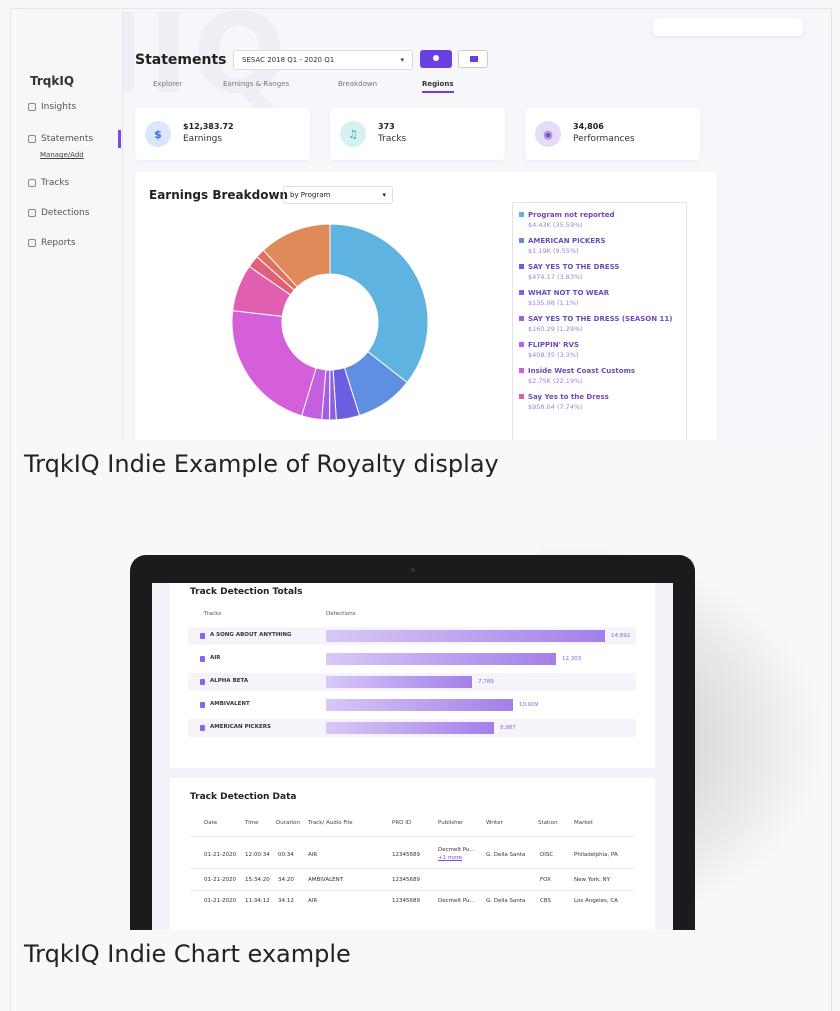  What do you see at coordinates (32, 243) in the screenshot?
I see `reports-icon` at bounding box center [32, 243].